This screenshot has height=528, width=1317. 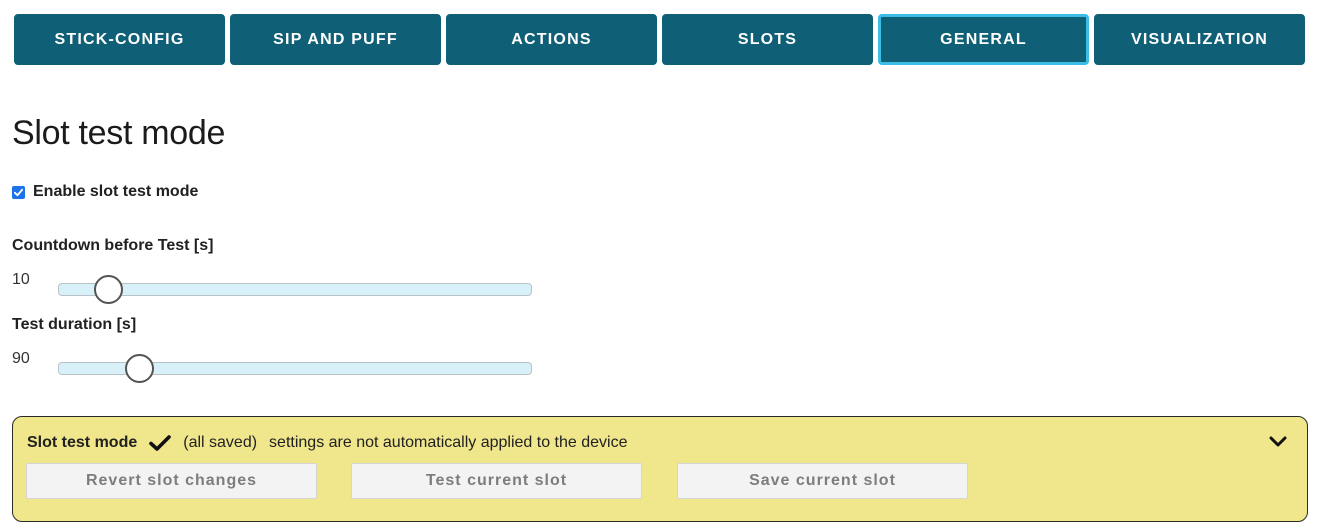 What do you see at coordinates (335, 39) in the screenshot?
I see `tab-sip-and-puff: SIP AND PUFF` at bounding box center [335, 39].